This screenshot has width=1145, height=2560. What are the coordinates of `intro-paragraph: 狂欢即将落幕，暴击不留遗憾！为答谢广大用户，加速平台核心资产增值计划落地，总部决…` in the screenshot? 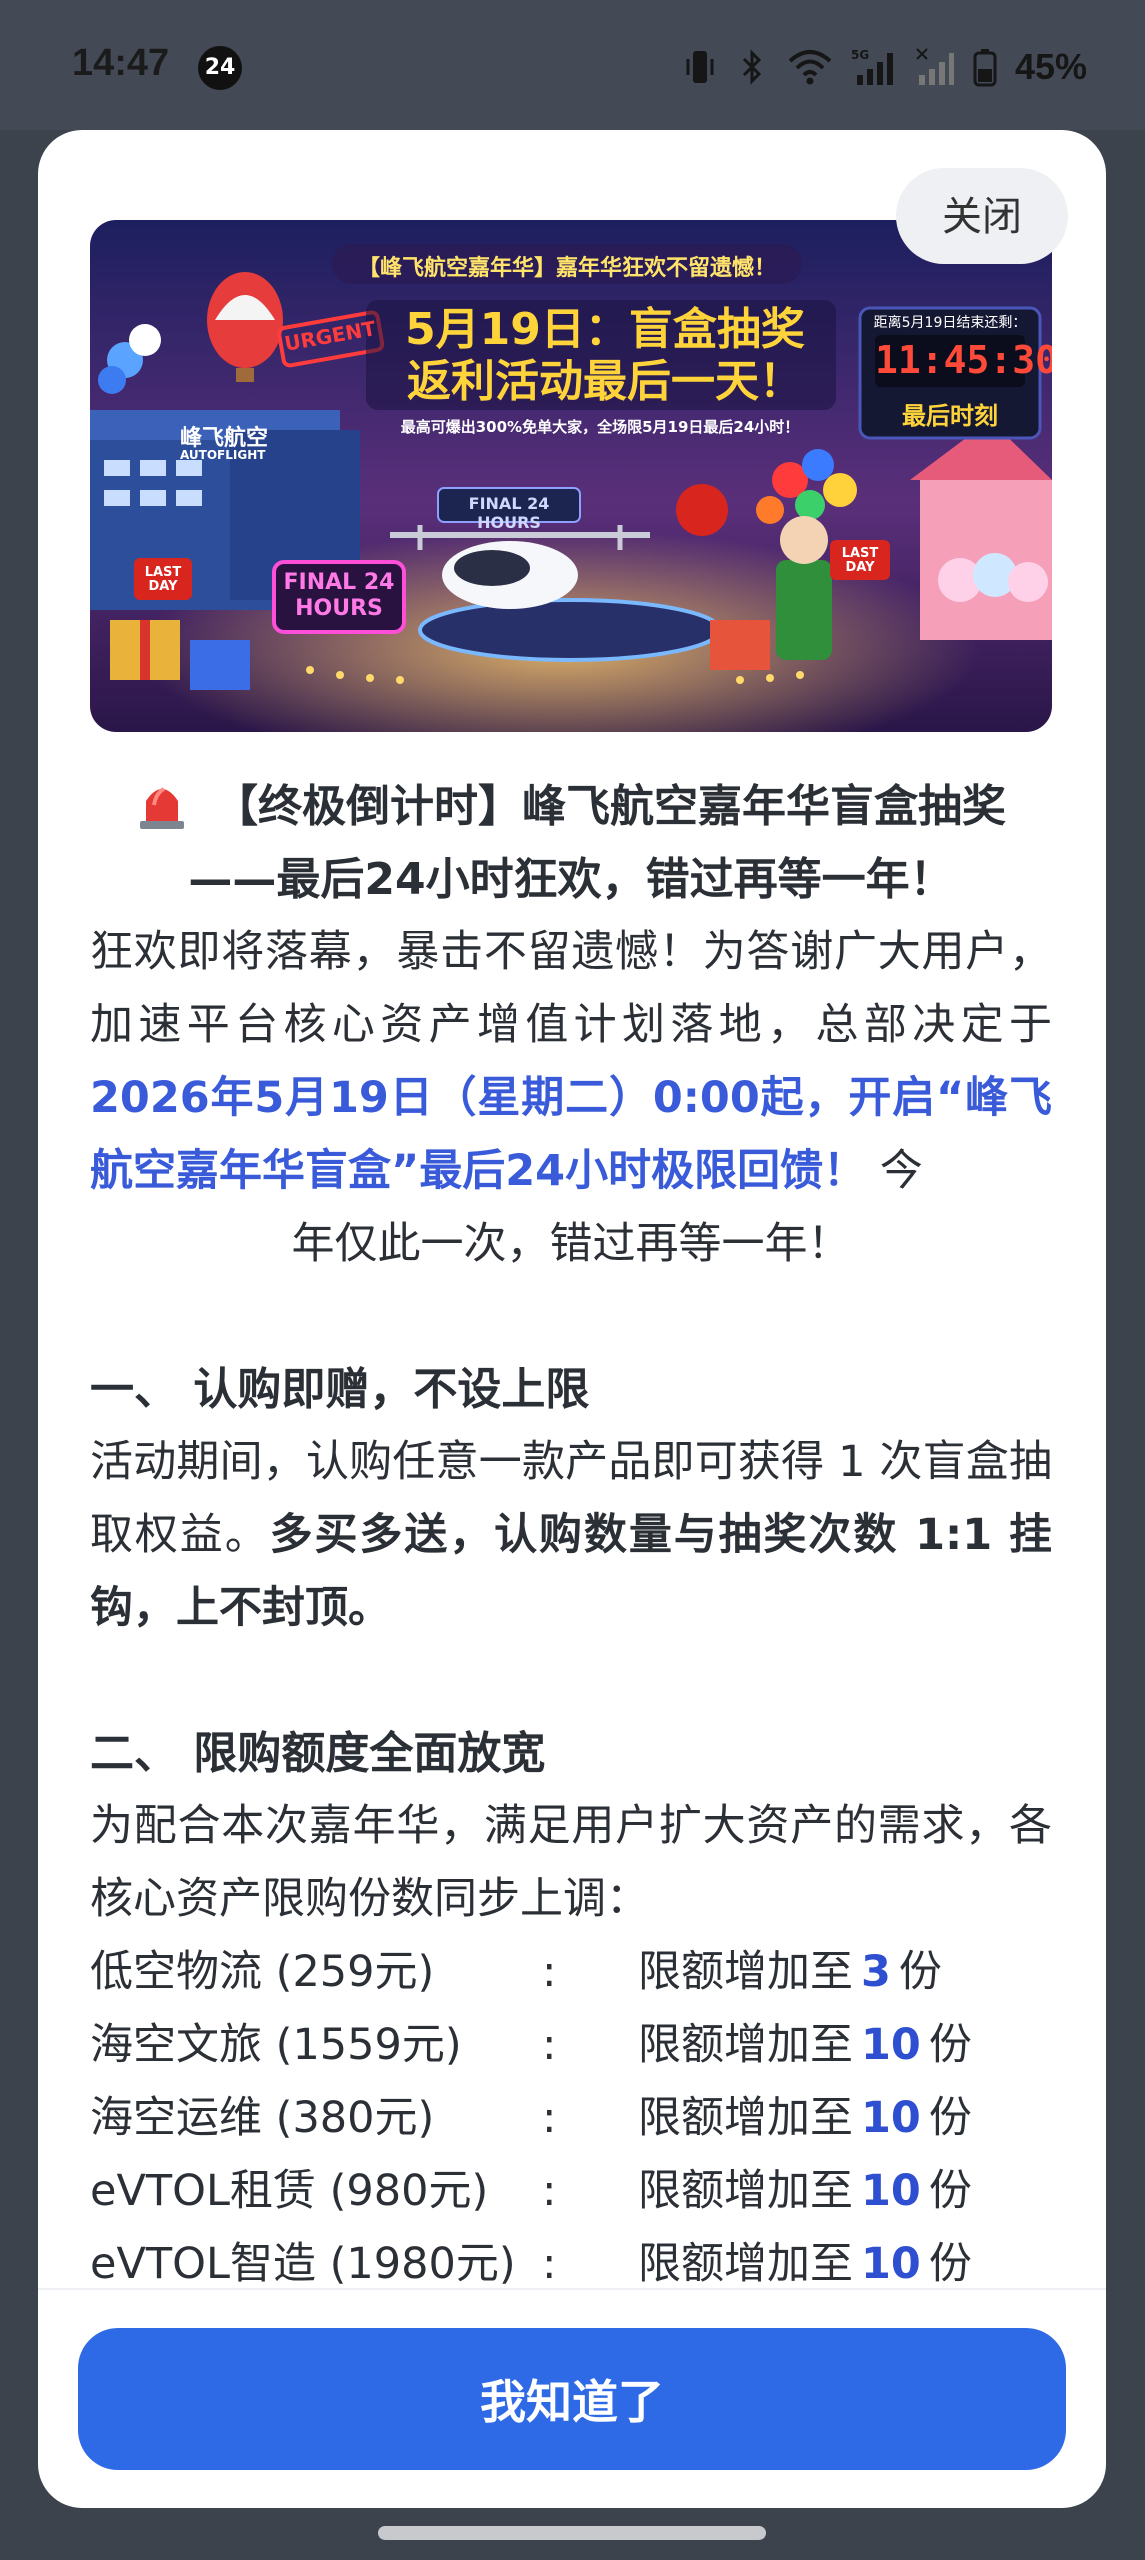 It's located at (571, 1062).